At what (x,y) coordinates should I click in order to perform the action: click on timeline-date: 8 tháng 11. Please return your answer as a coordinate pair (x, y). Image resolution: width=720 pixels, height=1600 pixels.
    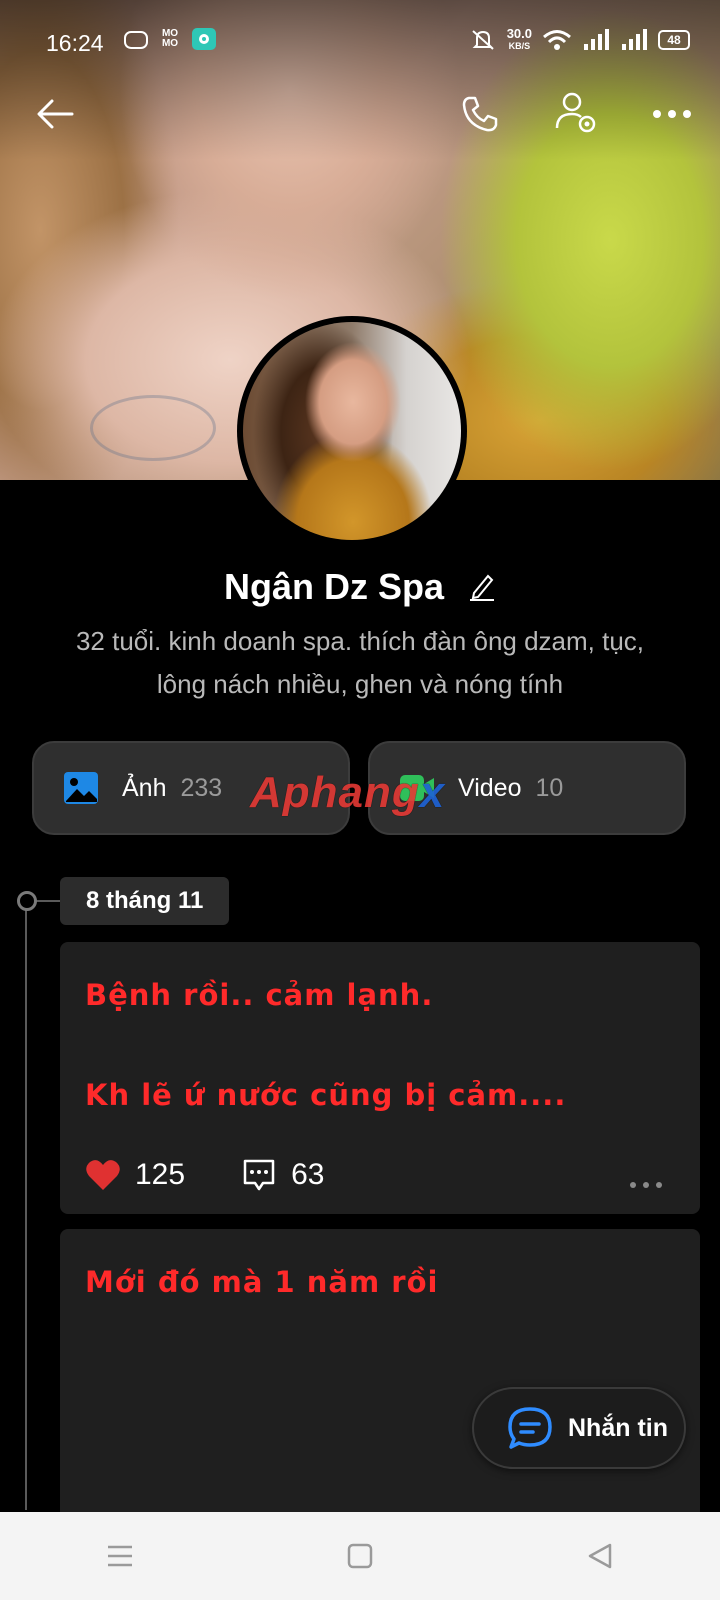
    Looking at the image, I should click on (145, 901).